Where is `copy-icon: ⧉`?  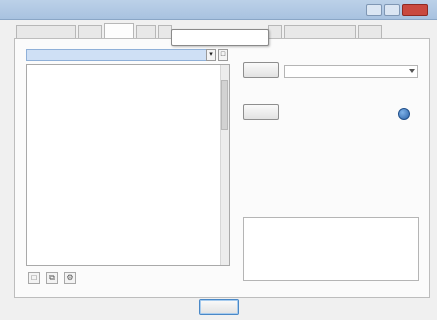 copy-icon: ⧉ is located at coordinates (52, 278).